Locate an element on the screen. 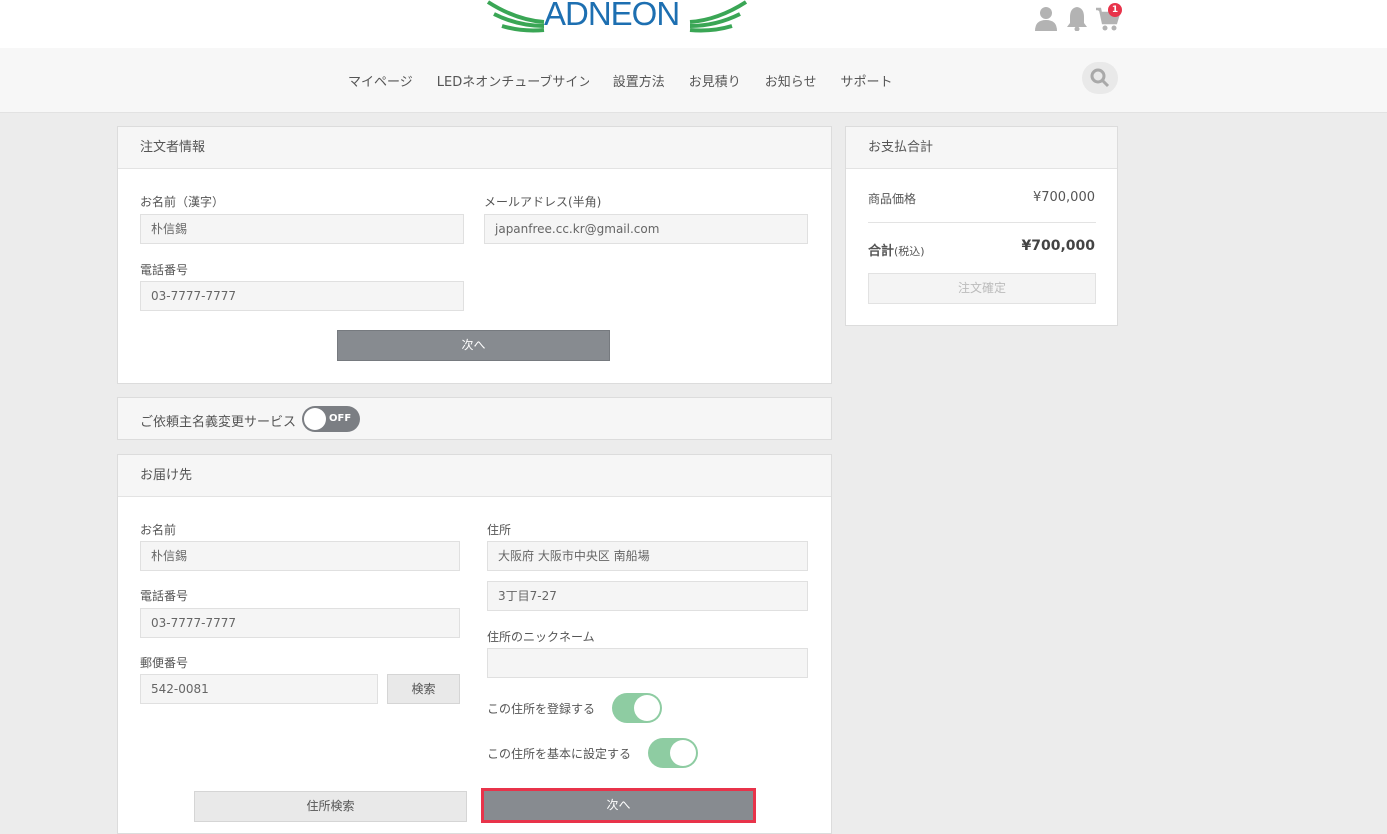  delivery-next-button: 次へ is located at coordinates (618, 805).